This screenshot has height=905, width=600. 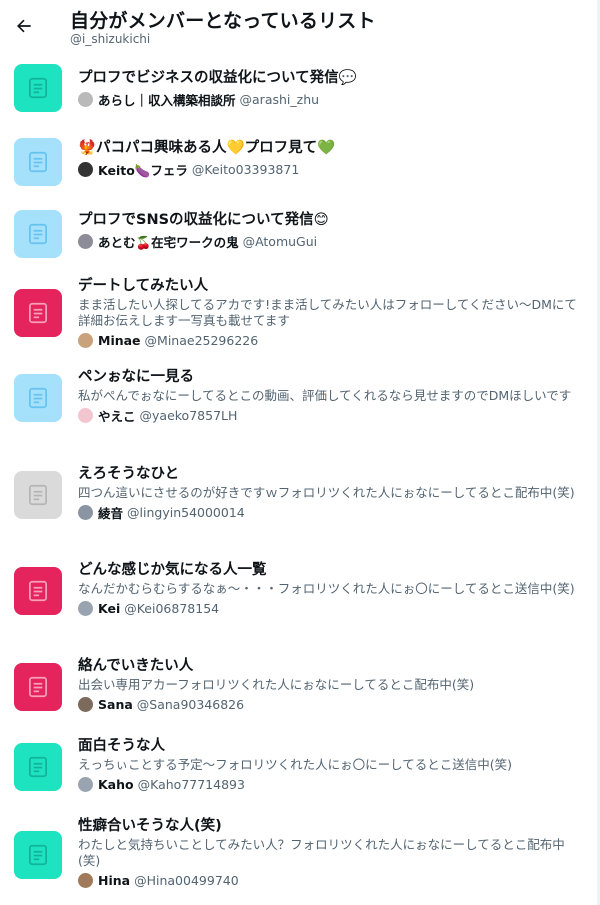 What do you see at coordinates (186, 512) in the screenshot?
I see `owner-handle: @lingyin54000014` at bounding box center [186, 512].